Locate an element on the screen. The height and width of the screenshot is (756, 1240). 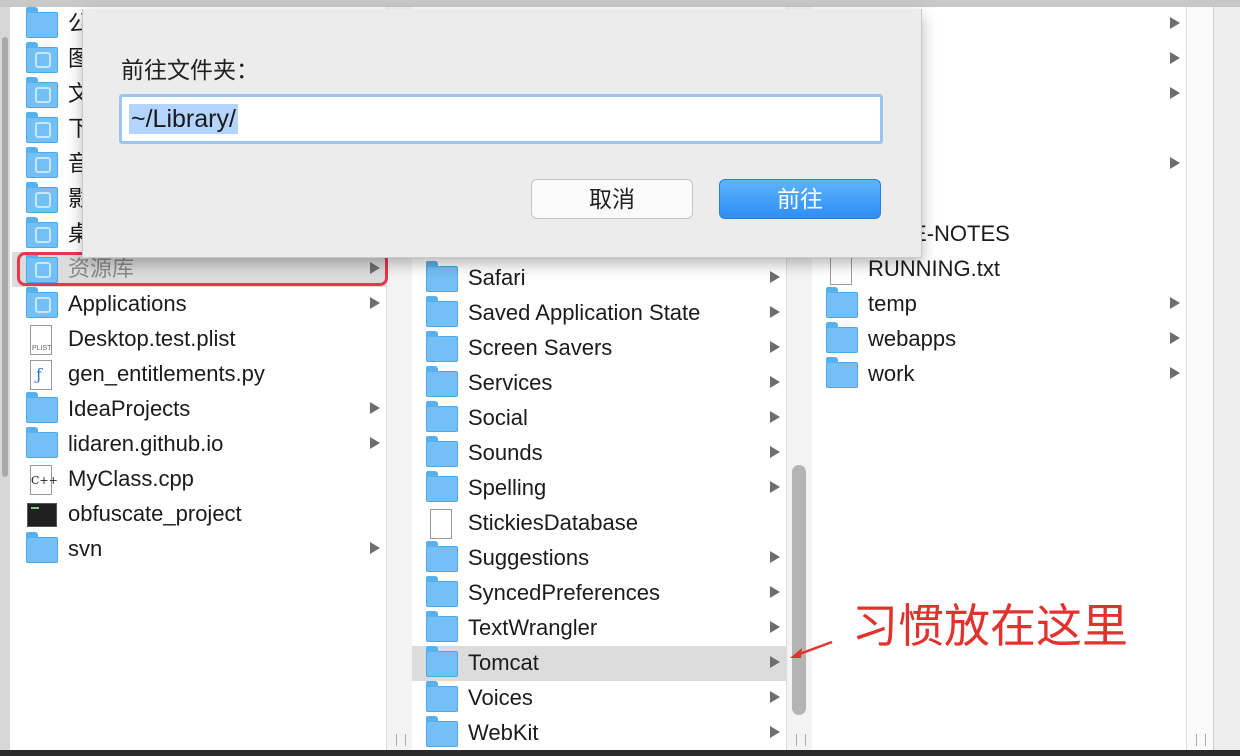
go-button: 前往 is located at coordinates (800, 199).